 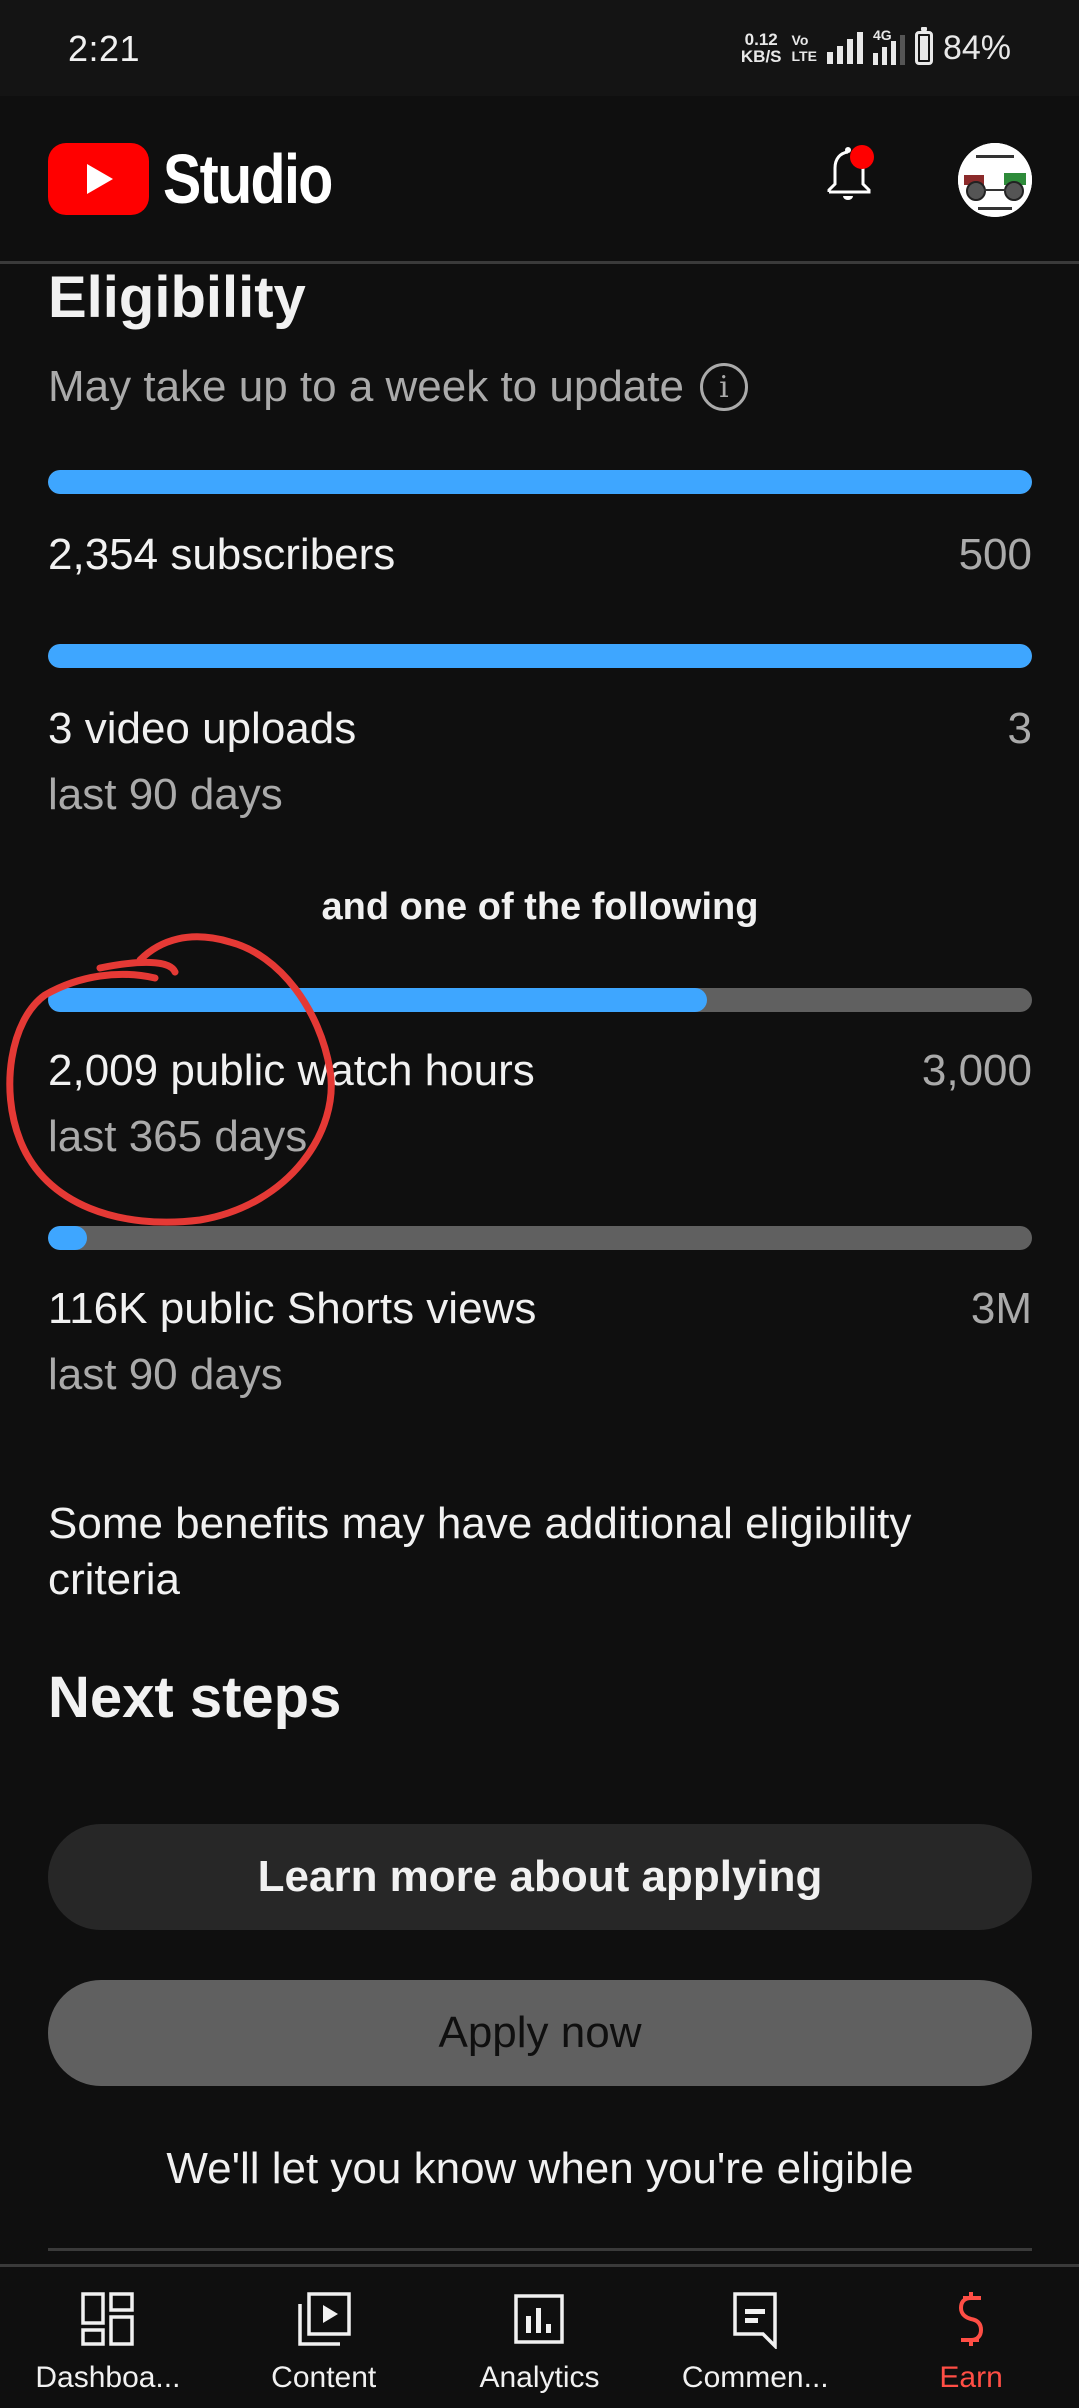 I want to click on next-steps-title: Next steps, so click(x=195, y=1697).